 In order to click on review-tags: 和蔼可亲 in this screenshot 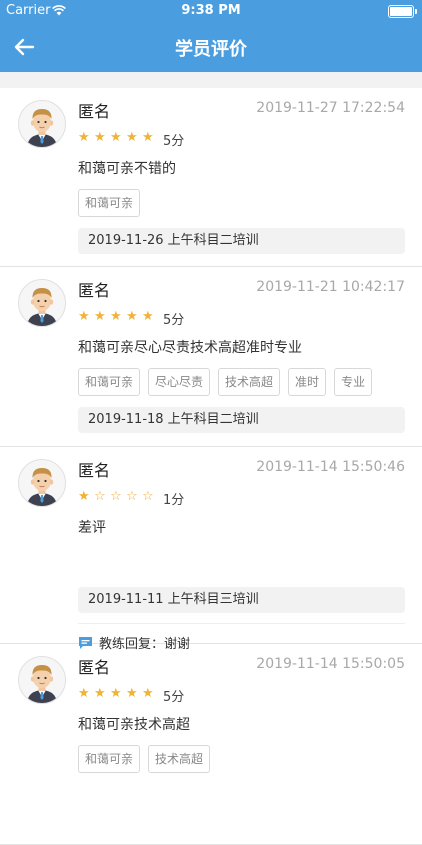, I will do `click(113, 203)`.